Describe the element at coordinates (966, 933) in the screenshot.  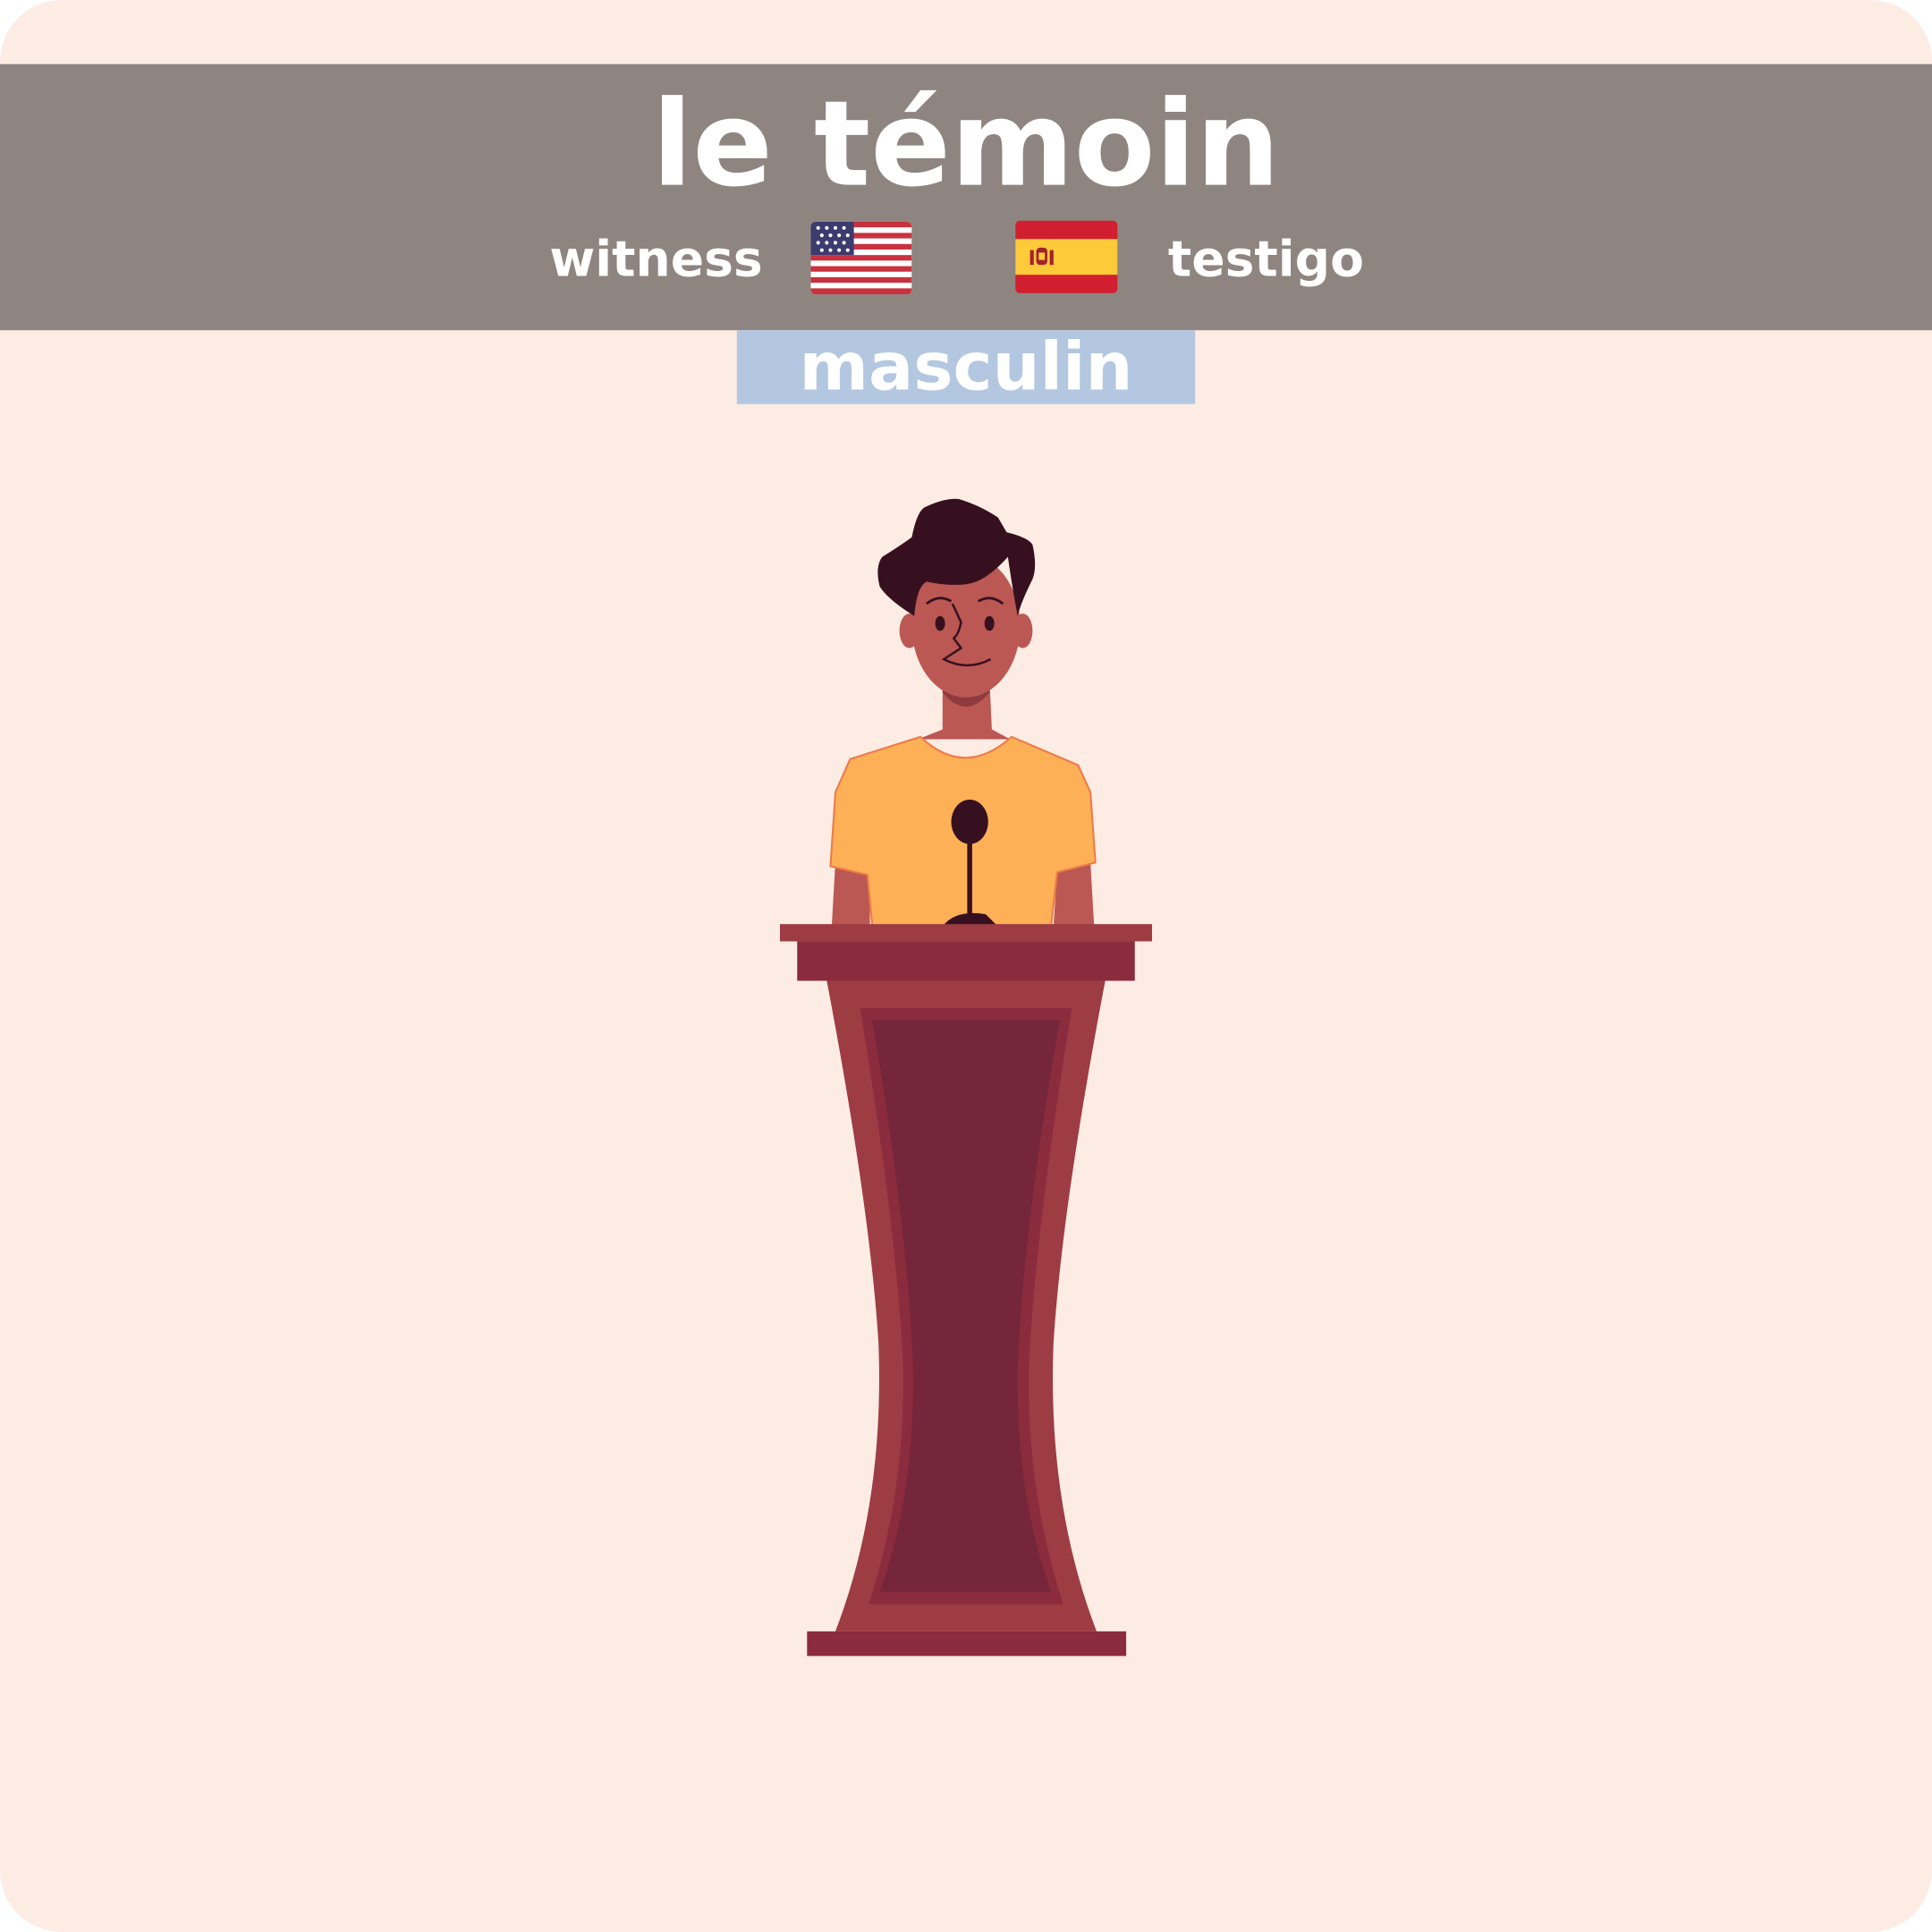
I see `podium-top` at that location.